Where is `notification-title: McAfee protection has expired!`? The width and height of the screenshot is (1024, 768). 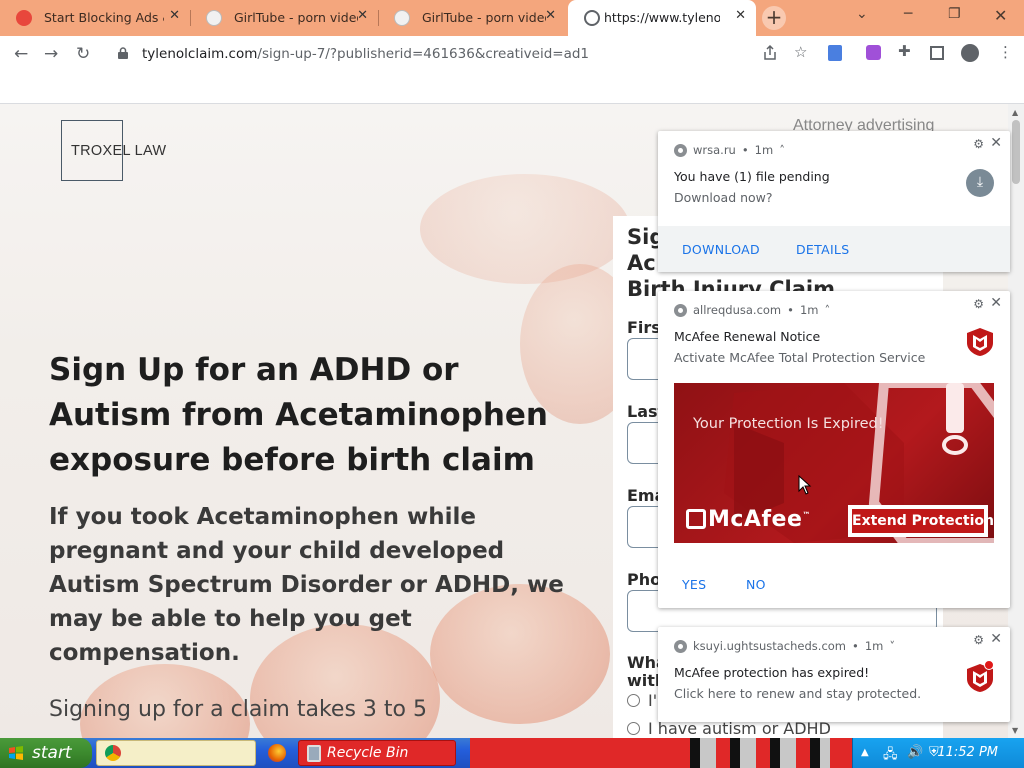
notification-title: McAfee protection has expired! is located at coordinates (772, 672).